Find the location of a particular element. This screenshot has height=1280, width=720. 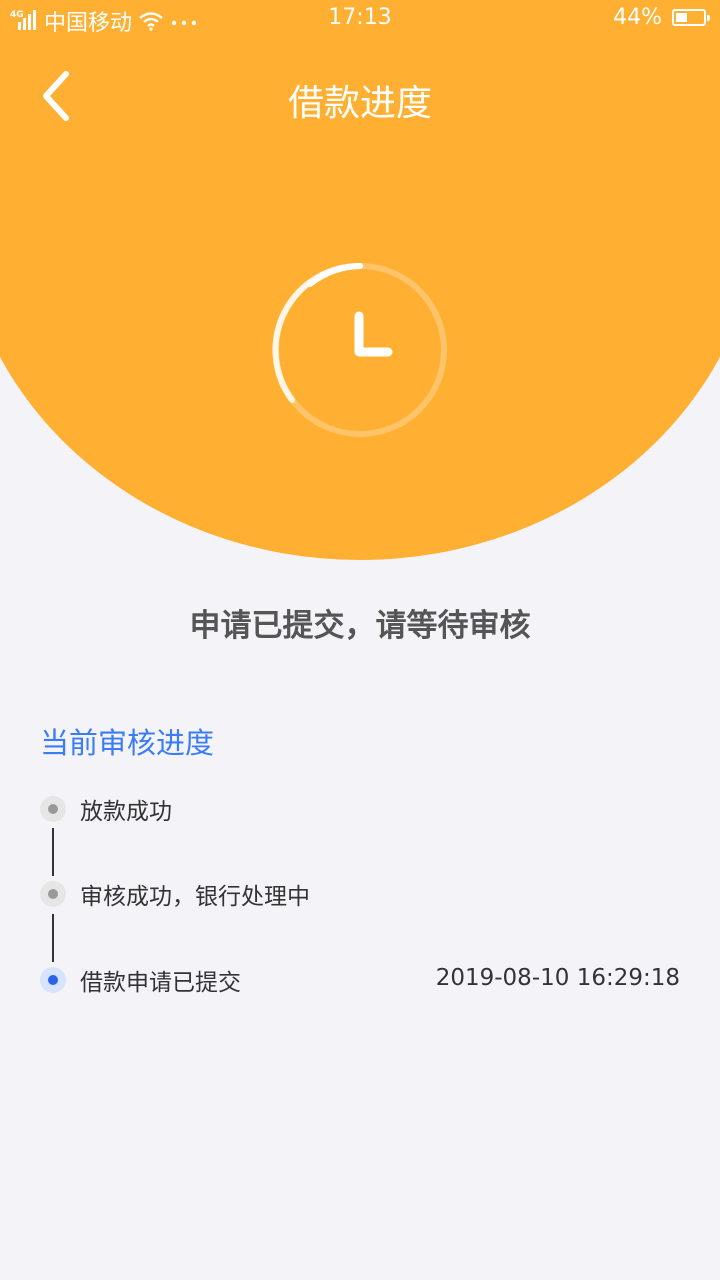

nav-bar: 借款进度 is located at coordinates (360, 98).